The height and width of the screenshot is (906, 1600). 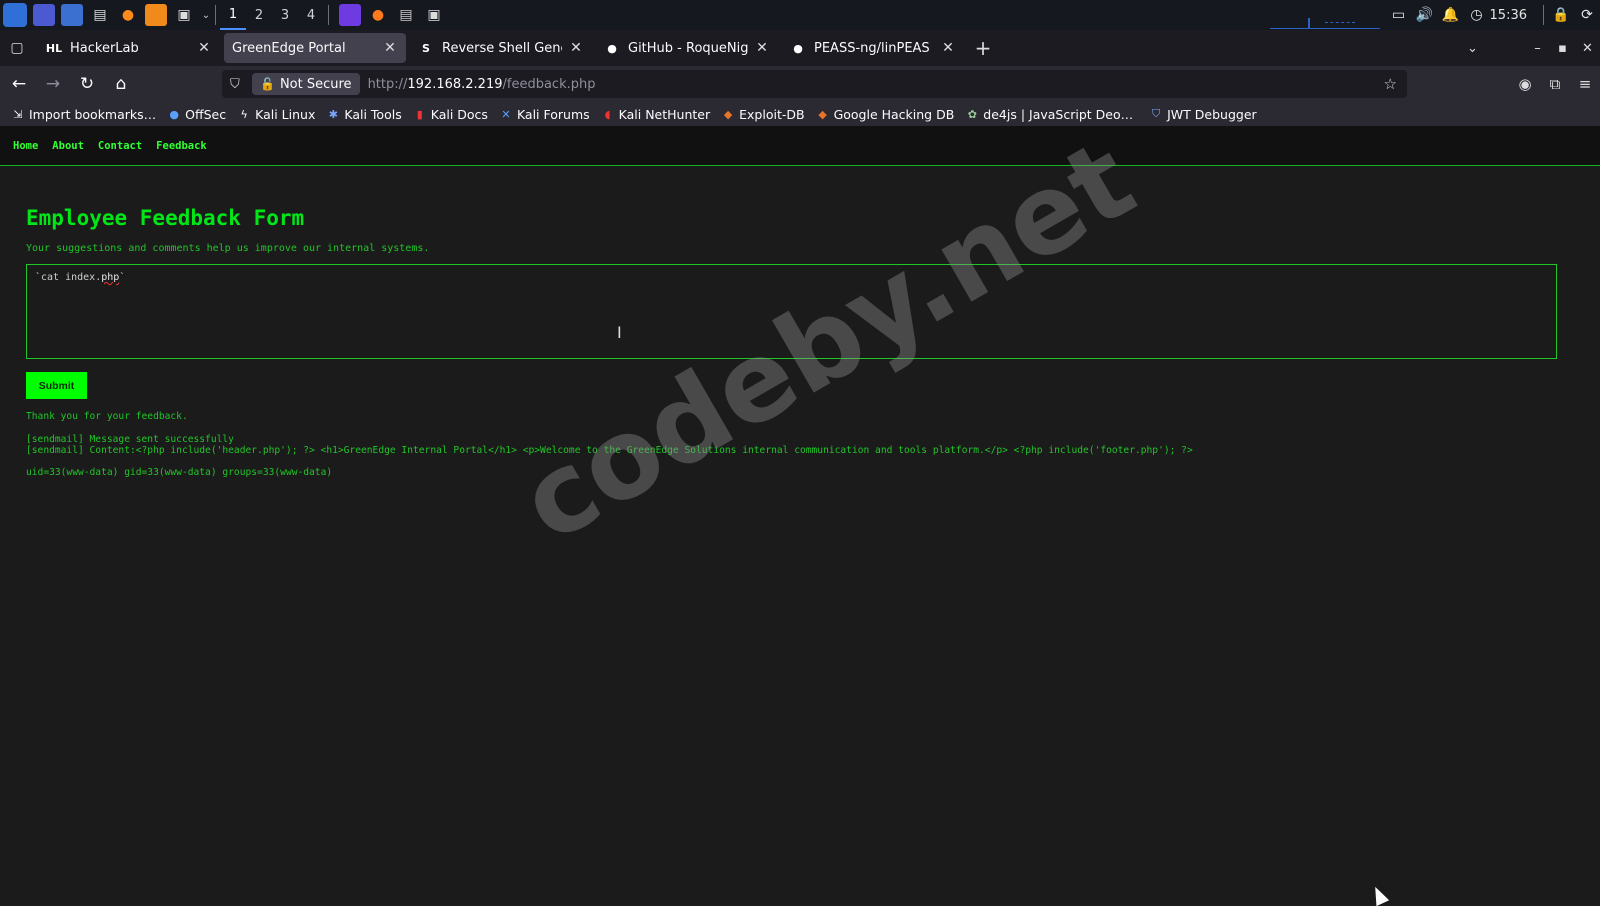 What do you see at coordinates (544, 114) in the screenshot?
I see `bookmark-kali-forums: ✕ Kali Forums` at bounding box center [544, 114].